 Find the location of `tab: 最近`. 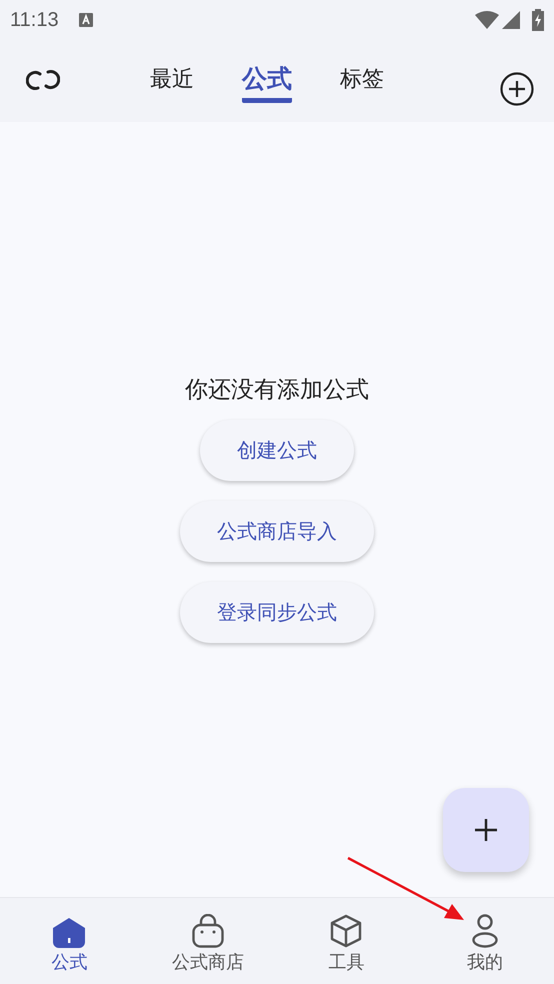

tab: 最近 is located at coordinates (172, 82).